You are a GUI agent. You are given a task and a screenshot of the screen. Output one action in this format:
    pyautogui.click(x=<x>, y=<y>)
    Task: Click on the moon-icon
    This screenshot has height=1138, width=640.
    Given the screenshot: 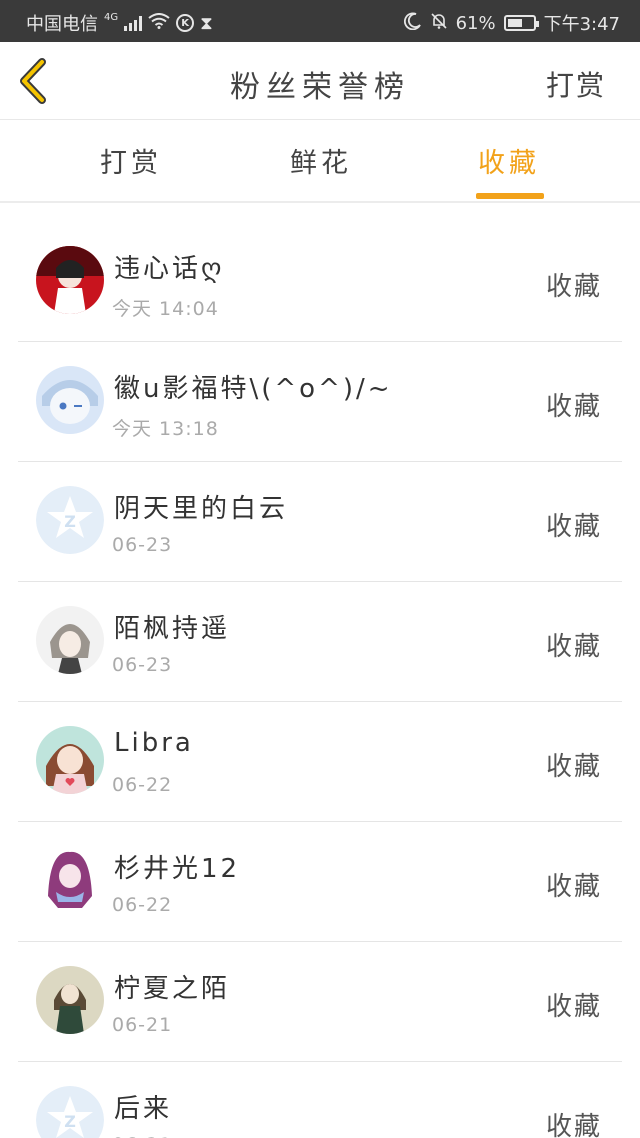 What is the action you would take?
    pyautogui.click(x=412, y=23)
    